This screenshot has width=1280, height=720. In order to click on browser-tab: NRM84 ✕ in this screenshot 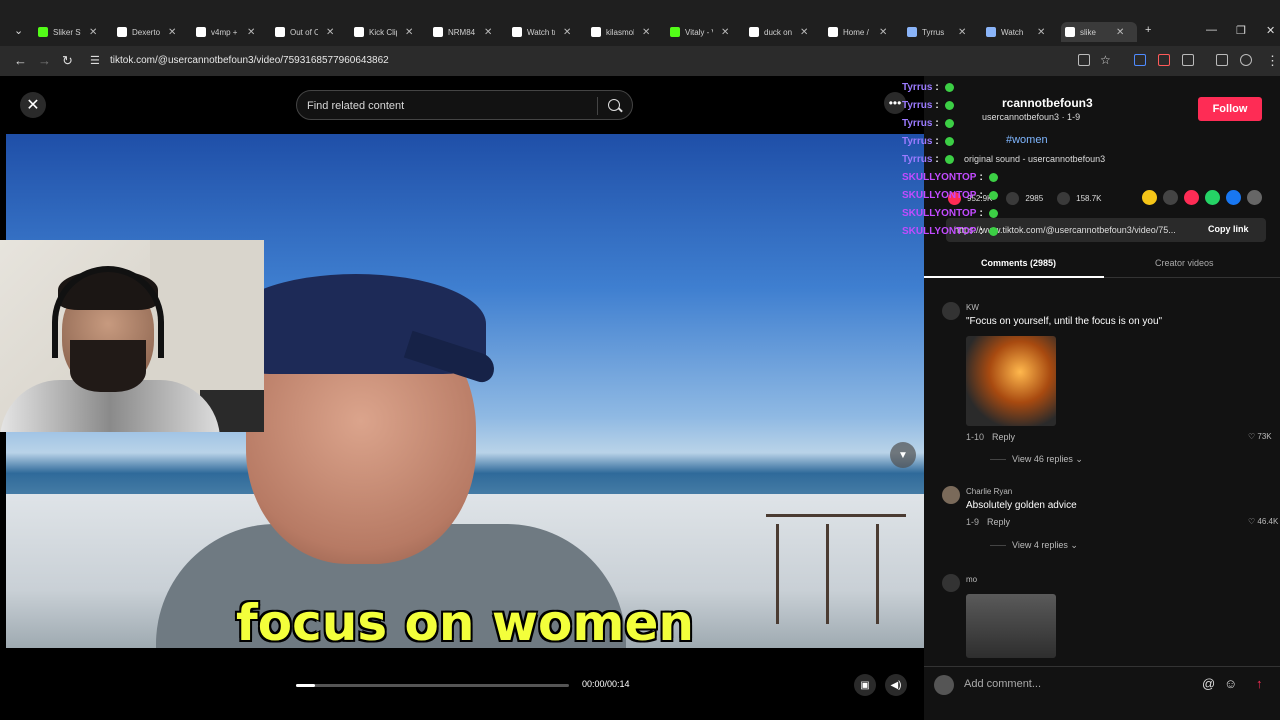, I will do `click(467, 32)`.